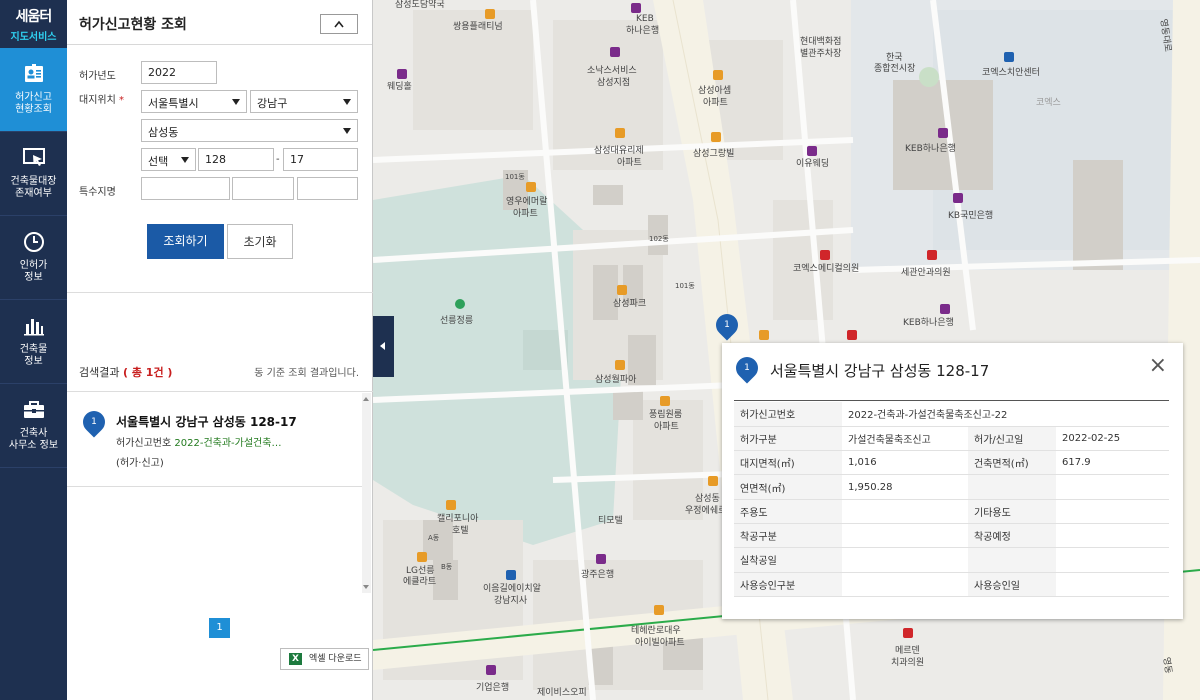  Describe the element at coordinates (101, 98) in the screenshot. I see `site-label: 대지위치 *` at that location.